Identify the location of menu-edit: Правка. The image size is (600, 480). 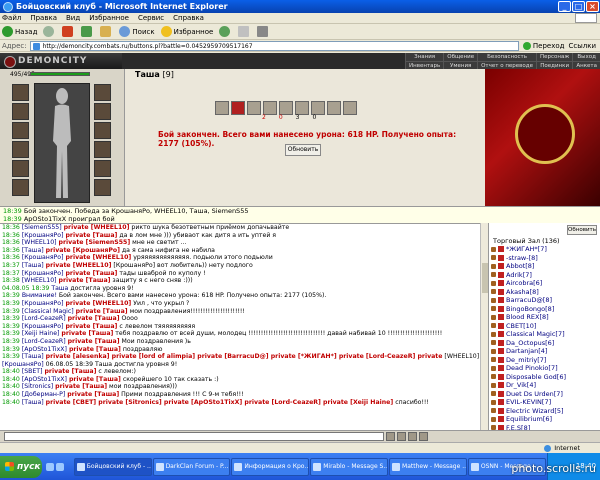
(43, 18).